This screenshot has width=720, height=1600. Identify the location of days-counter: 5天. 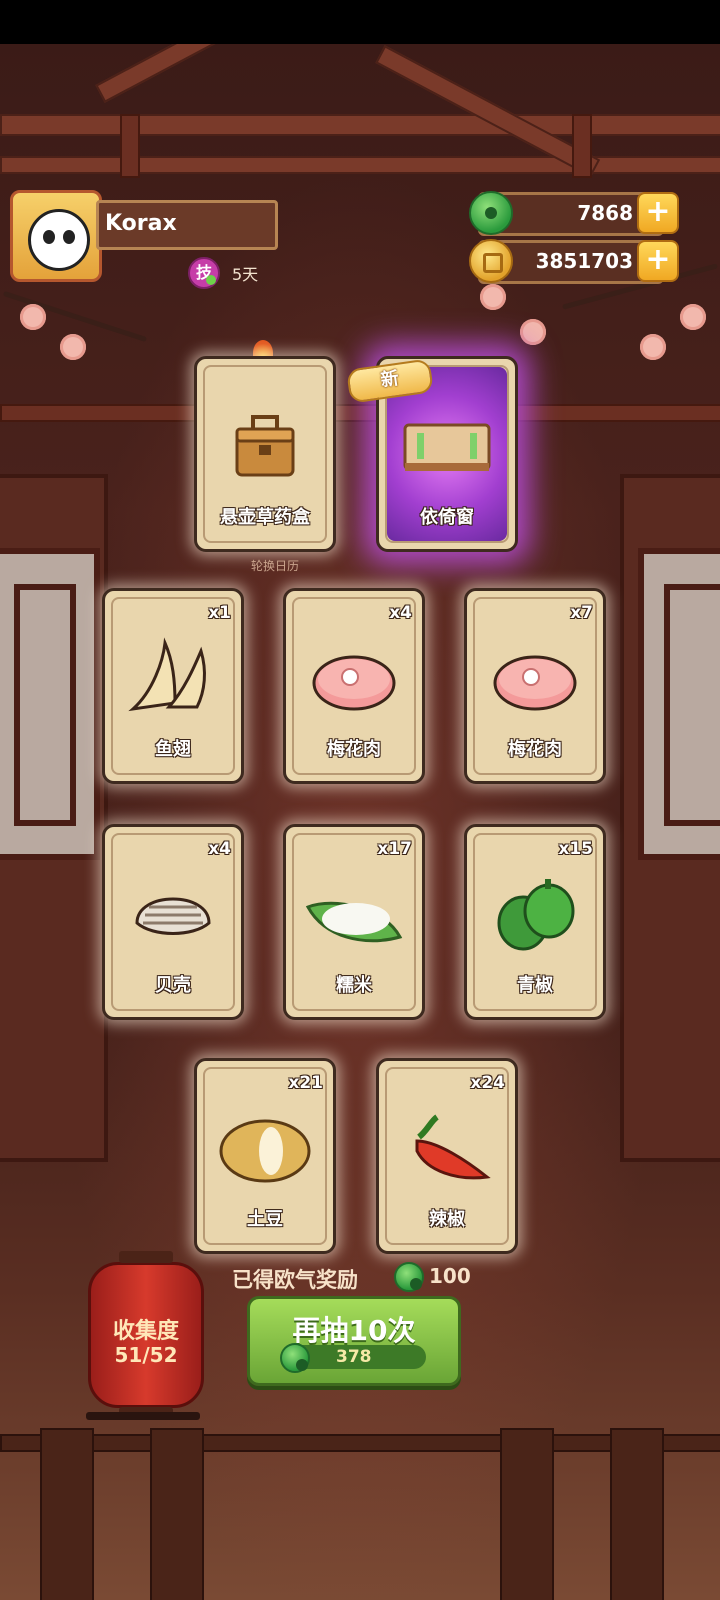
(245, 274).